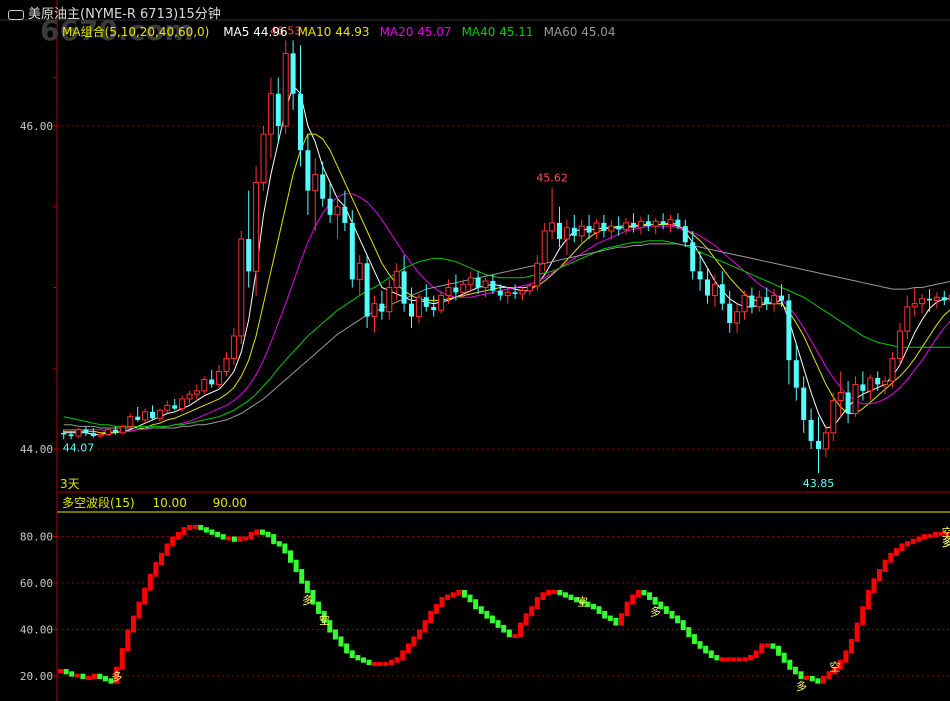 The image size is (950, 701). Describe the element at coordinates (255, 32) in the screenshot. I see `ma-legend-item-ma5: MA5 44.96` at that location.